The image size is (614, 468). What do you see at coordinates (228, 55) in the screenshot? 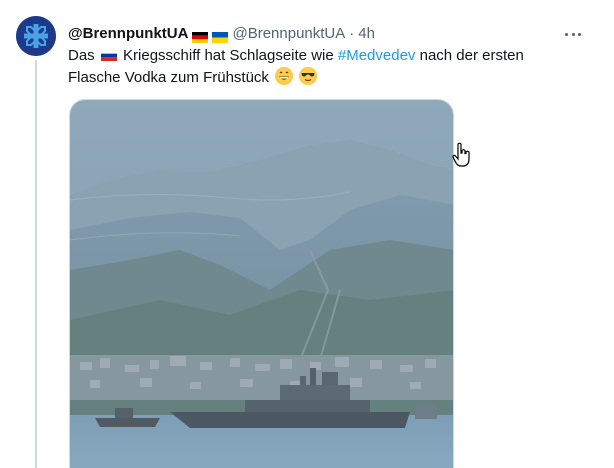
I see `tweet-text-part2: Kriegsschiff hat Schlagseite wie` at bounding box center [228, 55].